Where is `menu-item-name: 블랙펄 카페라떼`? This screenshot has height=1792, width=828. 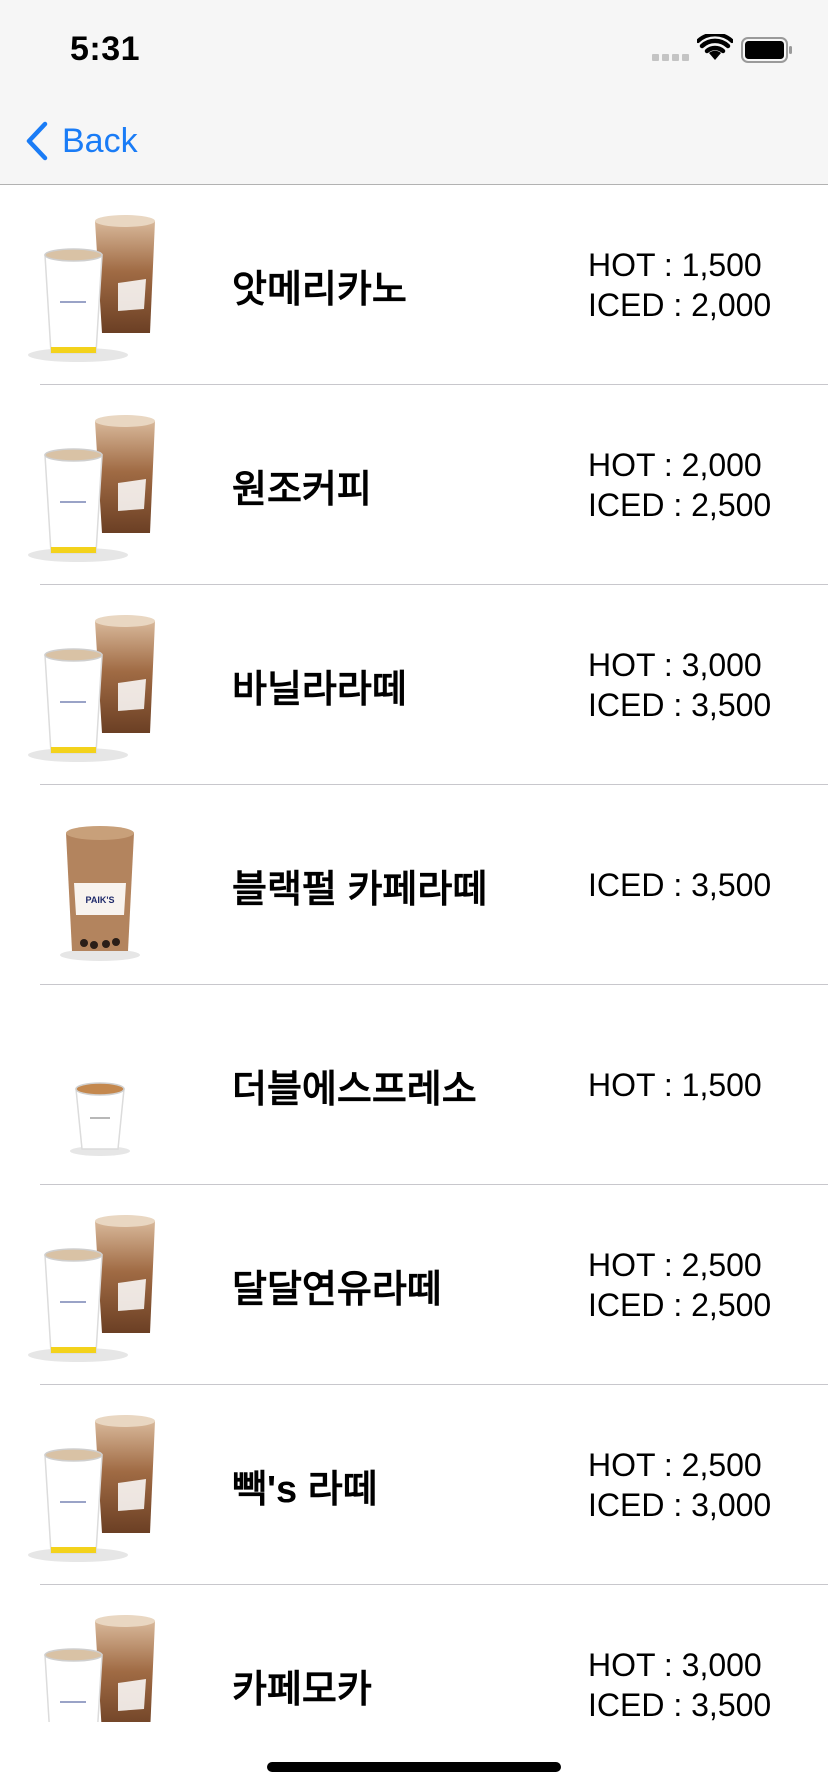 menu-item-name: 블랙펄 카페라떼 is located at coordinates (360, 889).